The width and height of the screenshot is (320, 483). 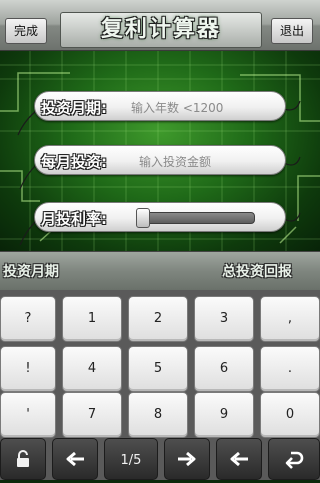 I want to click on arrow-right-icon, so click(x=187, y=459).